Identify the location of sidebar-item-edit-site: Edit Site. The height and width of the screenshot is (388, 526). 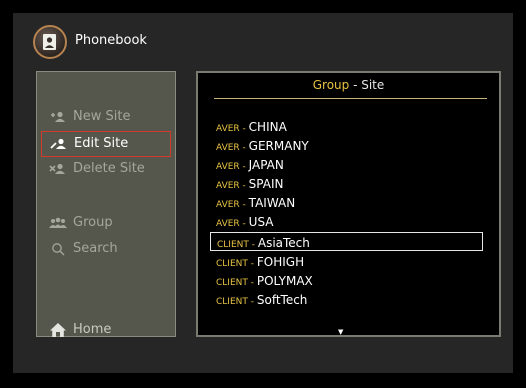
(106, 144).